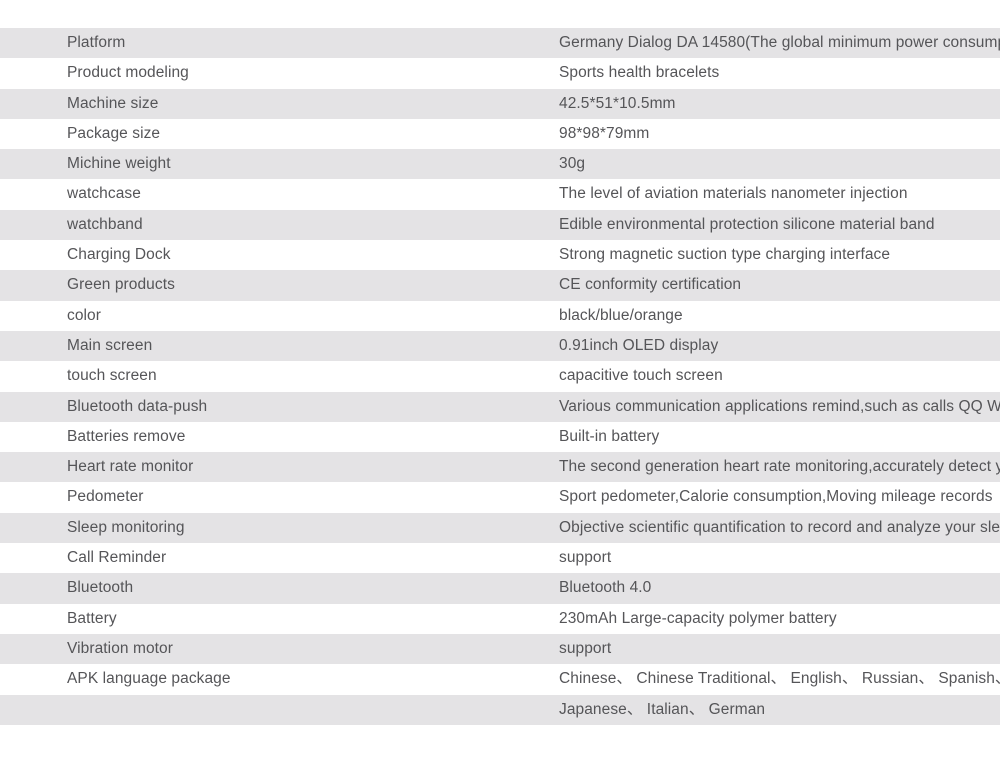 The width and height of the screenshot is (1000, 763). I want to click on table-row: Michine weight 30g, so click(500, 164).